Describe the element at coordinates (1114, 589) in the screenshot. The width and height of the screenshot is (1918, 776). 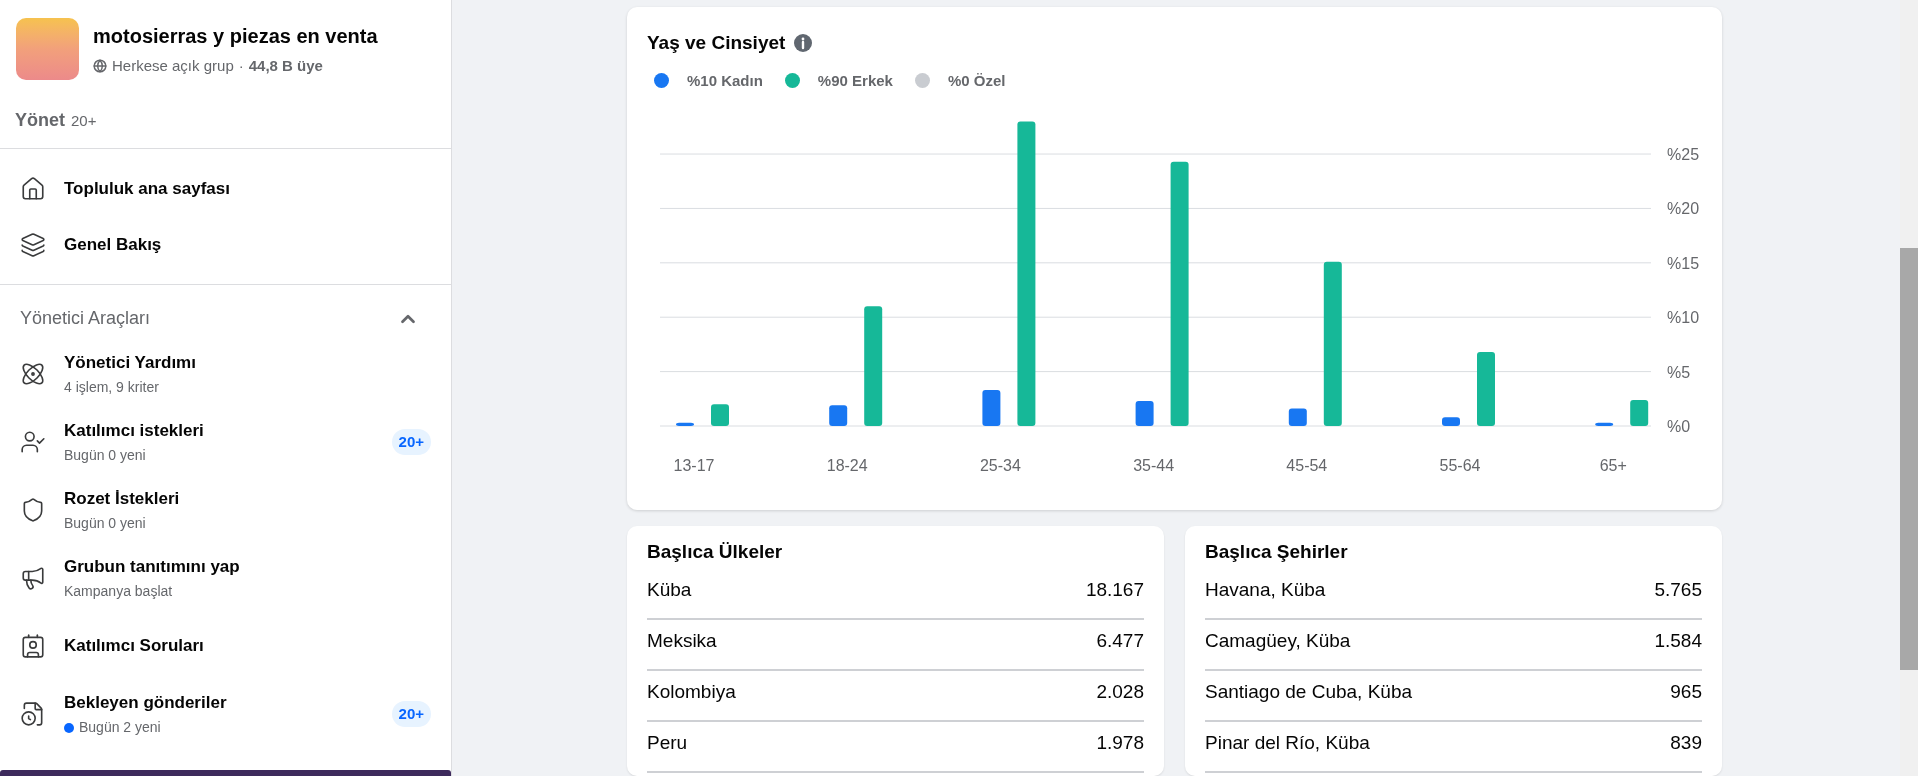
I see `row-value: 18.167` at that location.